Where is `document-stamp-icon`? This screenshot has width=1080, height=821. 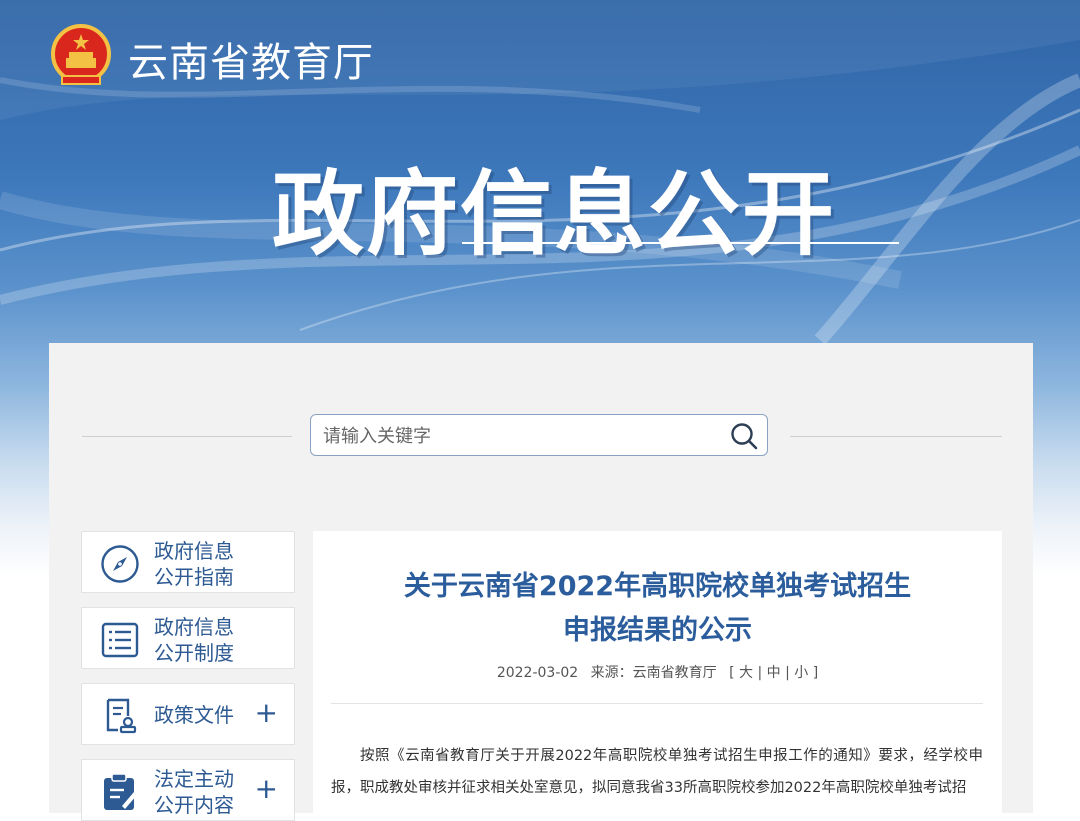
document-stamp-icon is located at coordinates (121, 716).